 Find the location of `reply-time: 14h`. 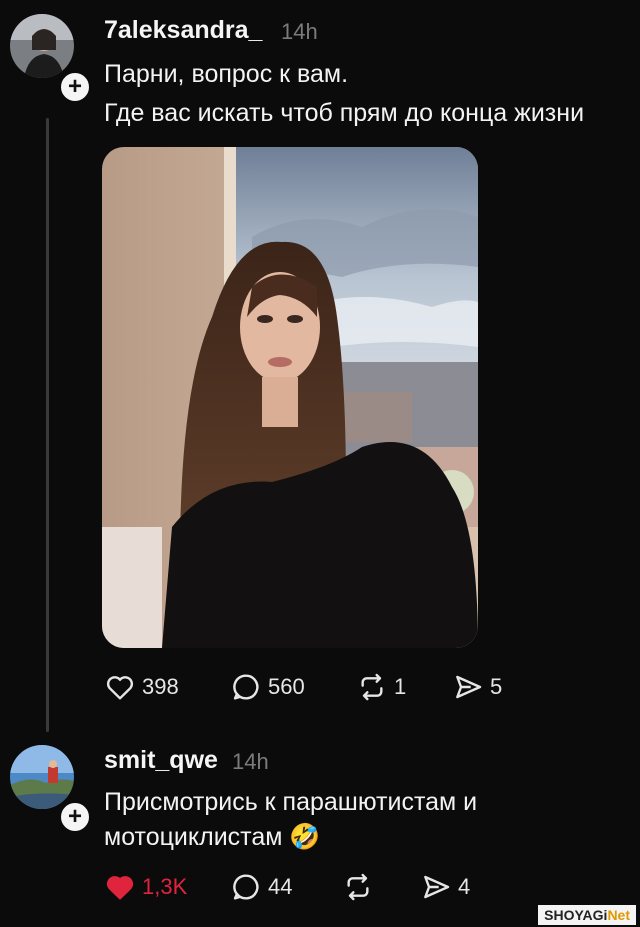

reply-time: 14h is located at coordinates (250, 761).